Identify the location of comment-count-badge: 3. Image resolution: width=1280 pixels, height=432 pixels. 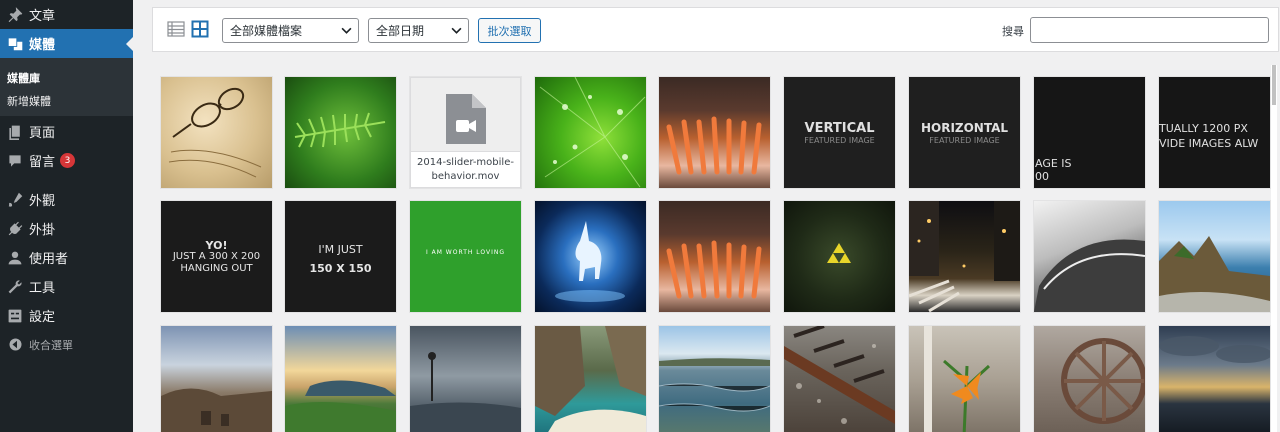
(68, 160).